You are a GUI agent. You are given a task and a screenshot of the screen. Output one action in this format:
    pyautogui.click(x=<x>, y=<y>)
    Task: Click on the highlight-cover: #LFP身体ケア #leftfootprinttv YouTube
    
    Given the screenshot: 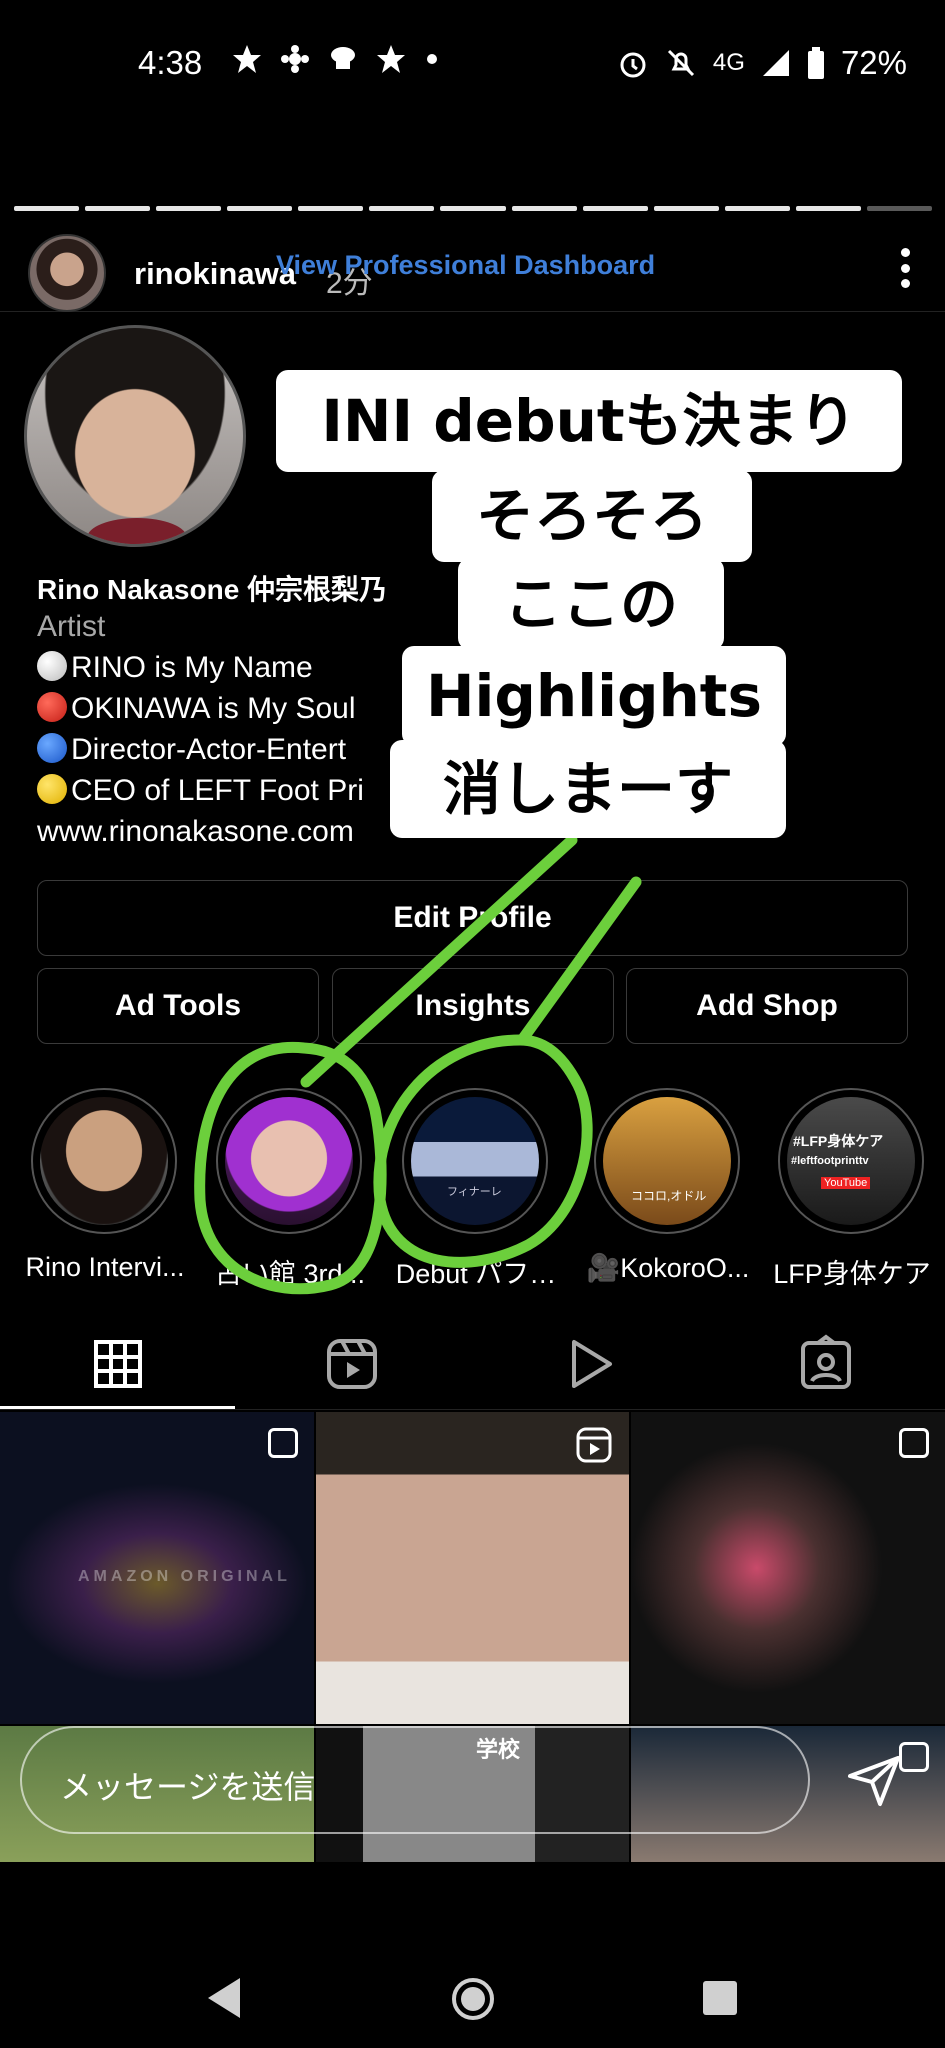 What is the action you would take?
    pyautogui.click(x=851, y=1161)
    